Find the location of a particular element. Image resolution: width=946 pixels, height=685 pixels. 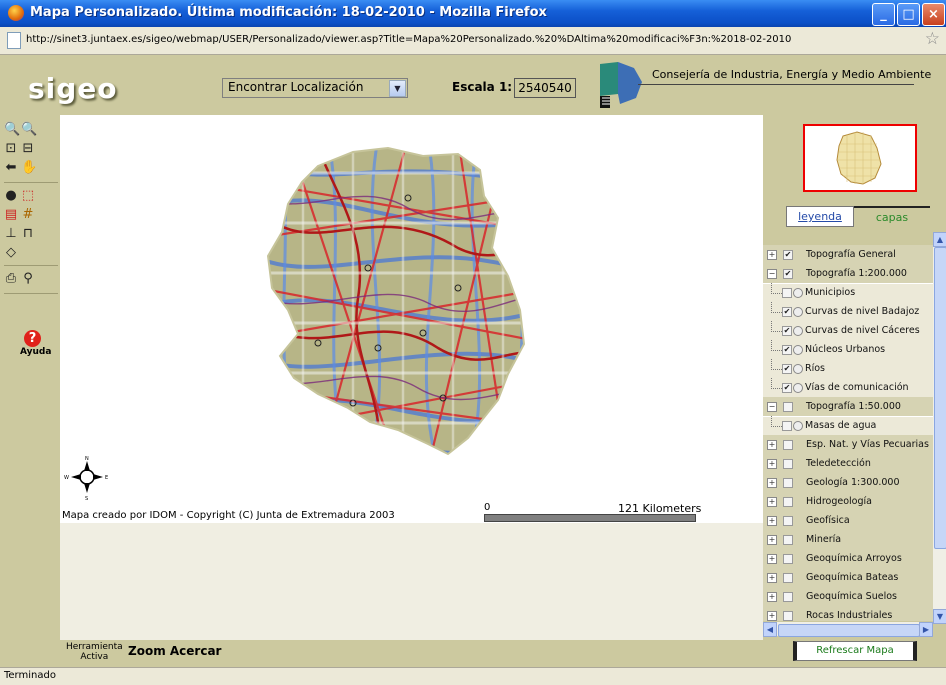

scroll-up-icon: ▲ is located at coordinates (939, 239).